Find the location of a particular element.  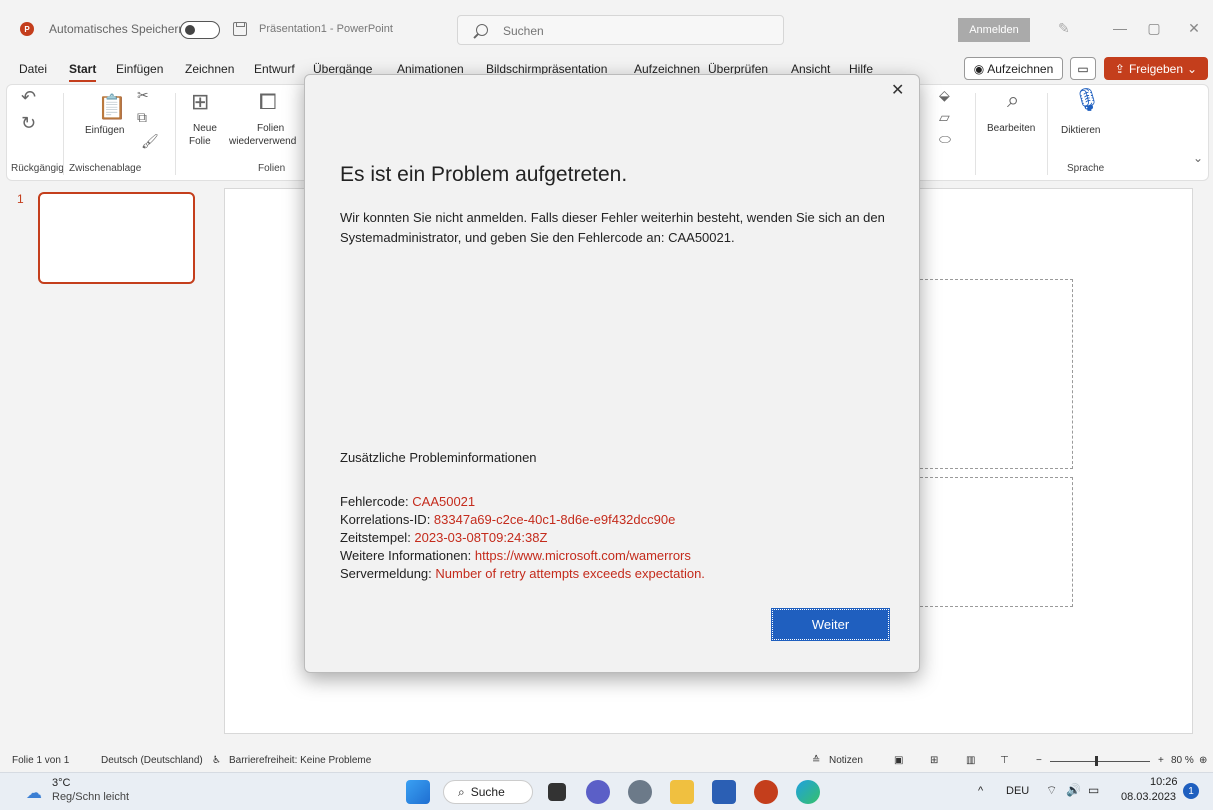

edit-label: Bearbeiten is located at coordinates (1011, 128).